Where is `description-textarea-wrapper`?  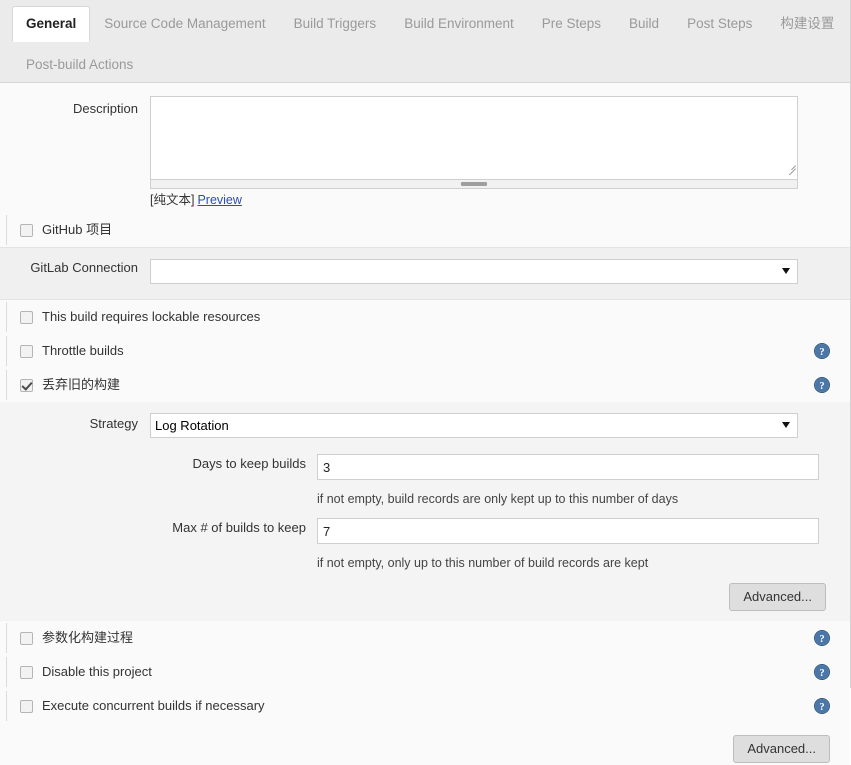 description-textarea-wrapper is located at coordinates (474, 138).